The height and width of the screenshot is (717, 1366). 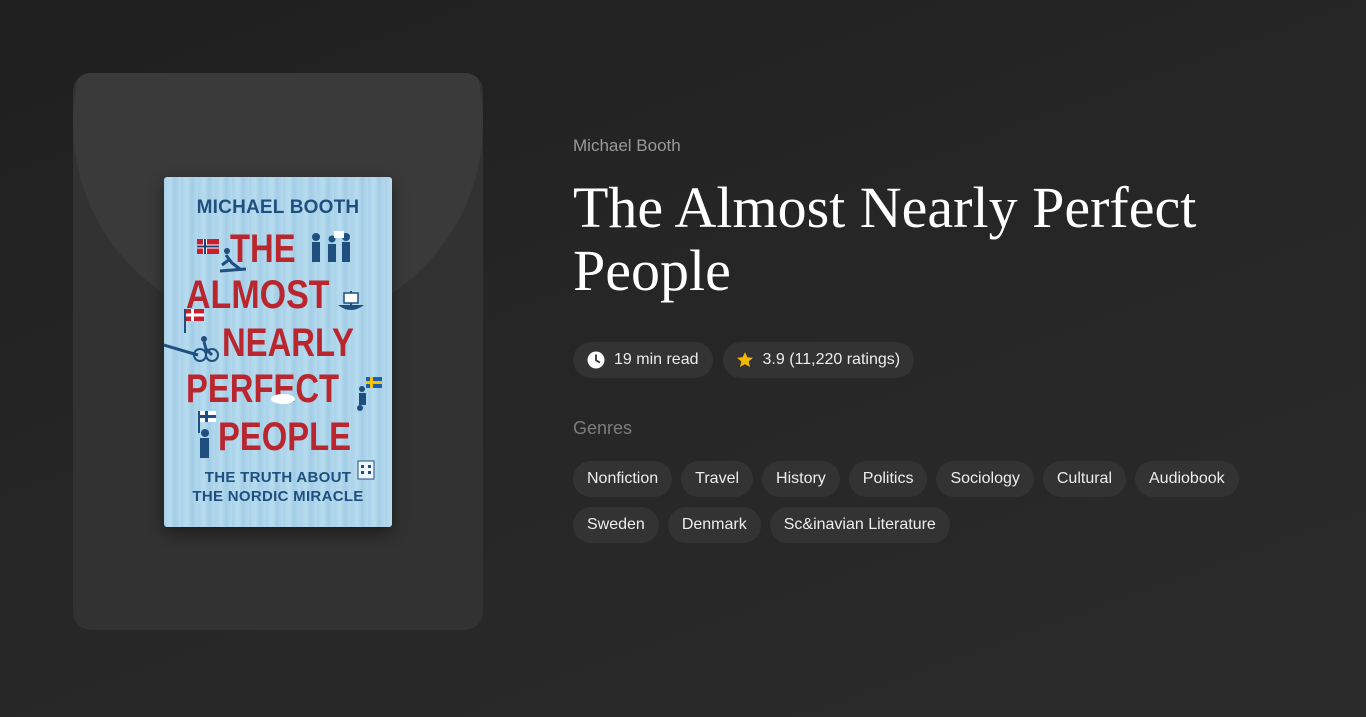 I want to click on rating-badge: 3.9 (11,220 ratings), so click(x=818, y=360).